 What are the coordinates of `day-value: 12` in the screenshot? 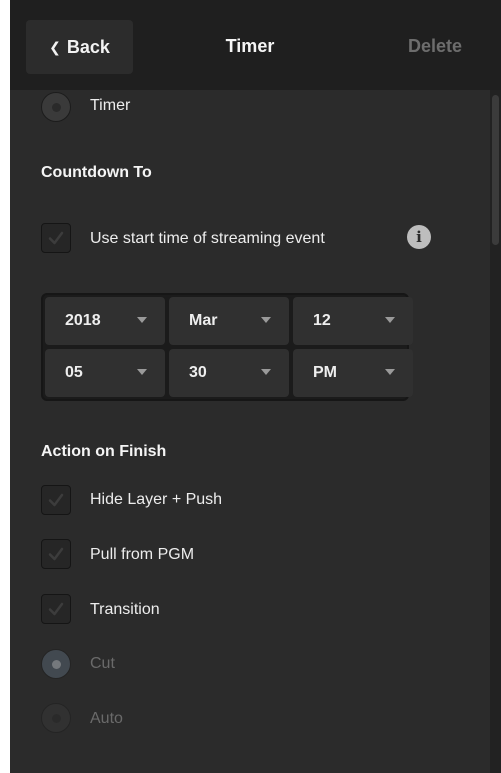 It's located at (322, 320).